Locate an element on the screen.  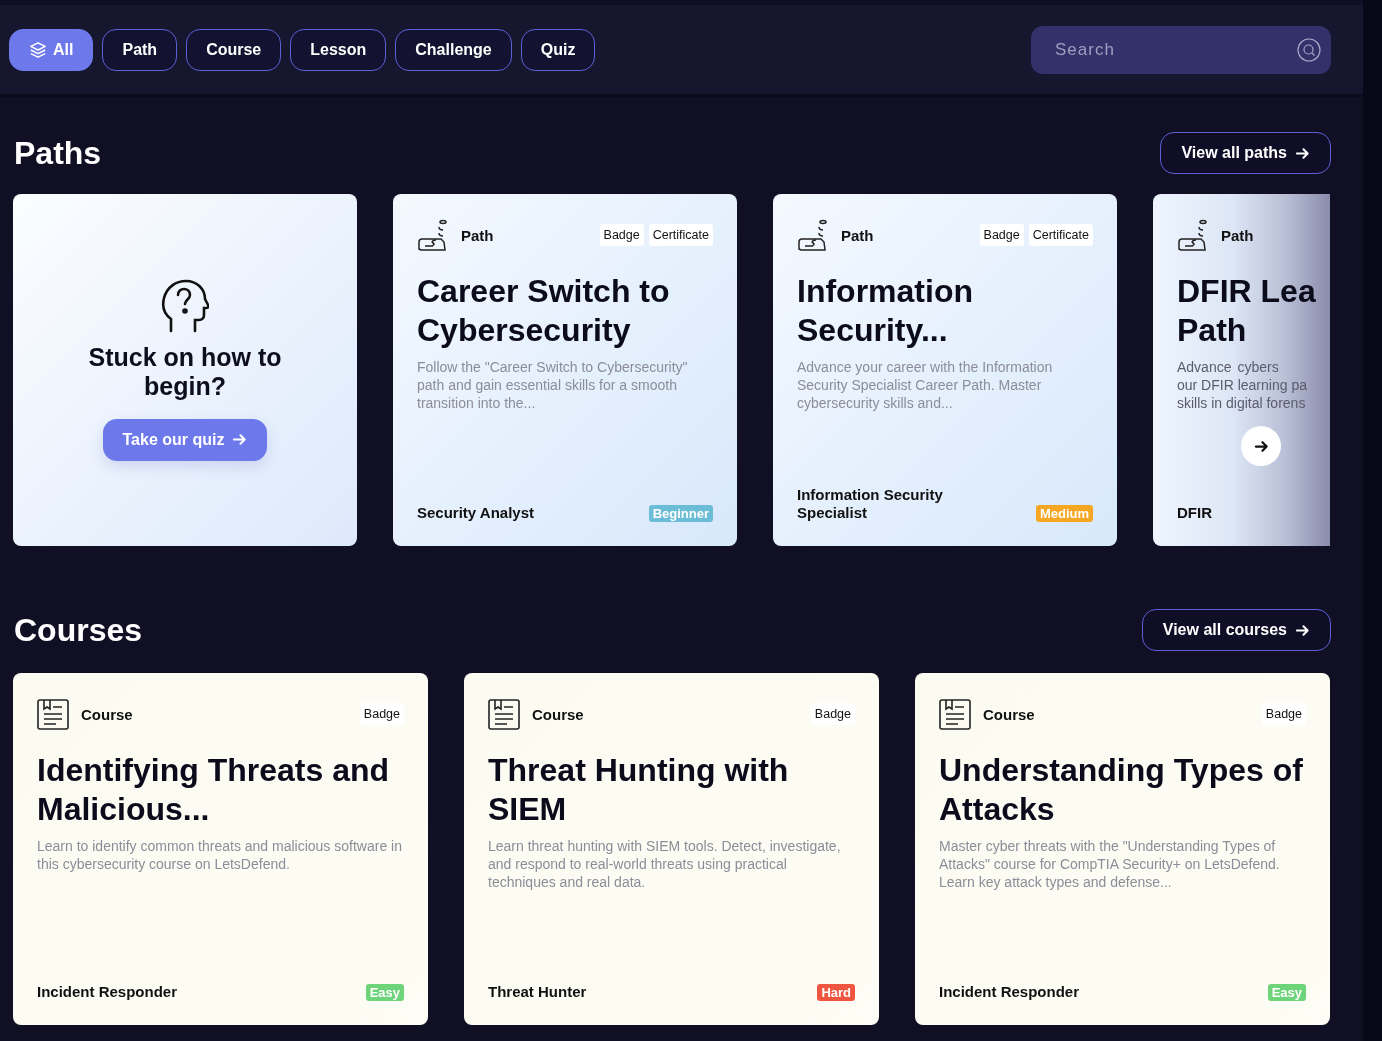
view-all-button: View all paths is located at coordinates (1245, 153).